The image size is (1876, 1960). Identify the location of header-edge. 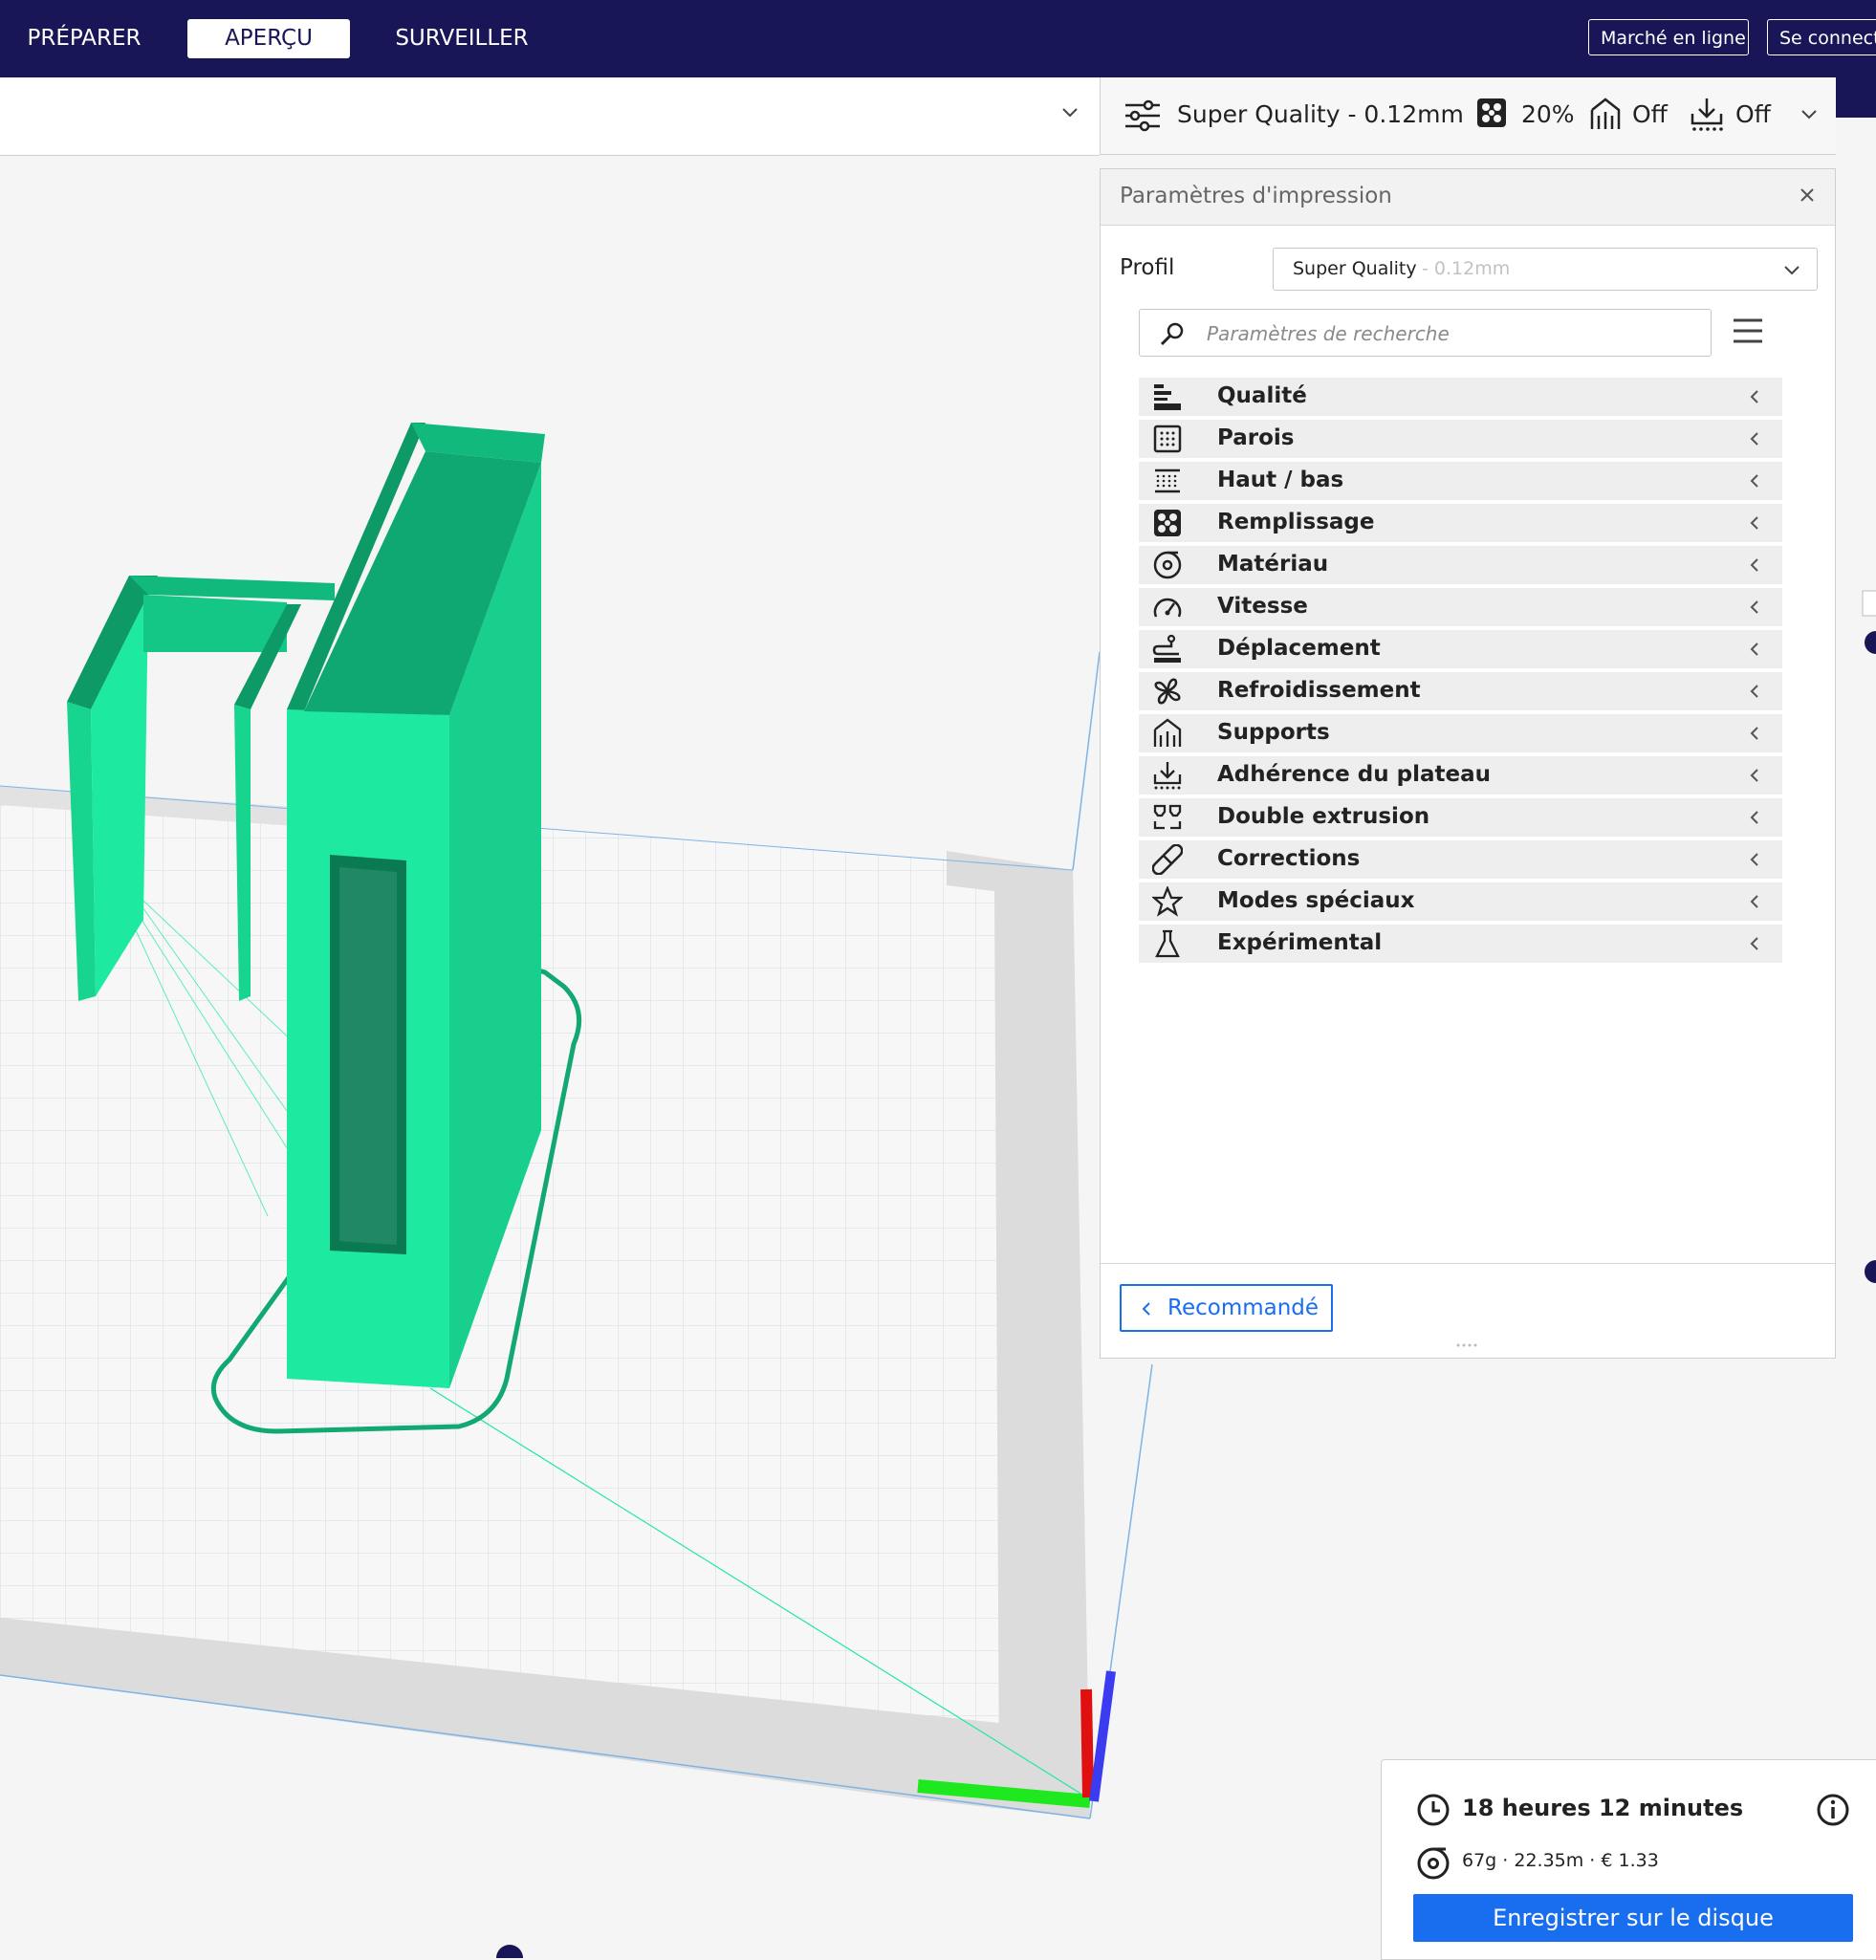
(1856, 97).